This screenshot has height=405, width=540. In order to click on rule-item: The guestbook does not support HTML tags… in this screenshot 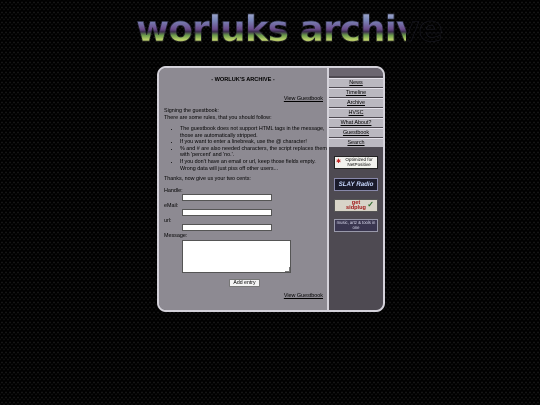, I will do `click(255, 132)`.